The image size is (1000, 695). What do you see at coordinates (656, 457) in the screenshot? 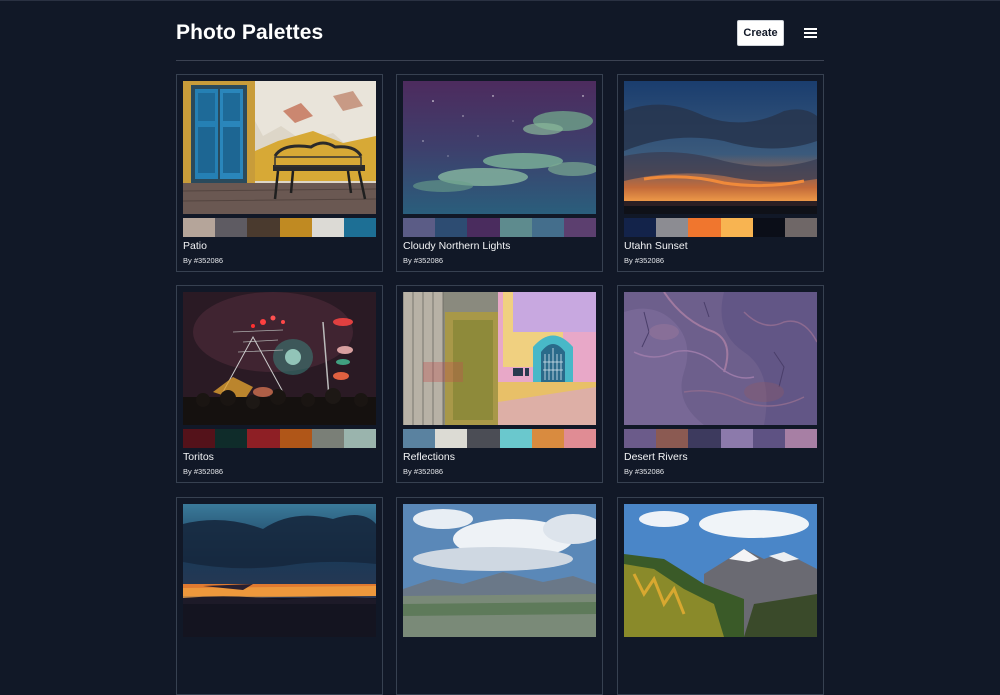
I see `palette-title: Desert Rivers` at bounding box center [656, 457].